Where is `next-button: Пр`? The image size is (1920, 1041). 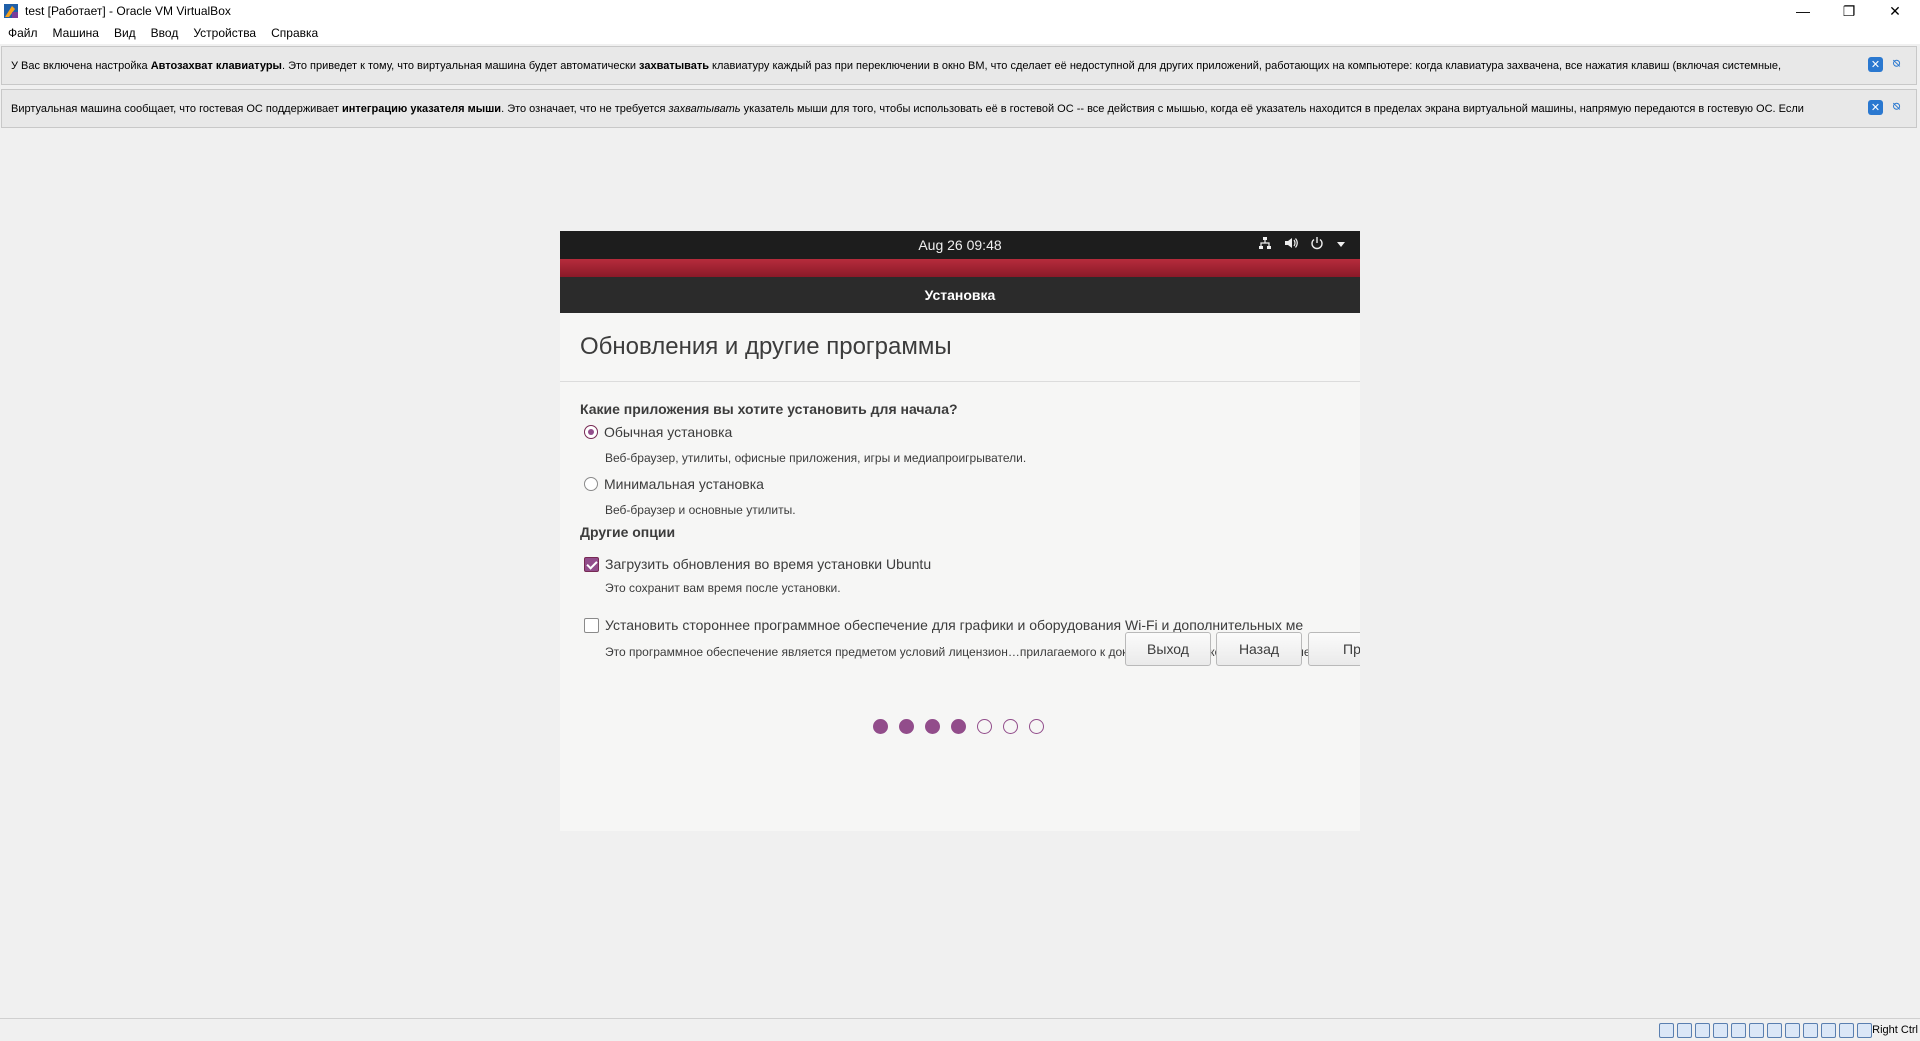
next-button: Пр is located at coordinates (1334, 649).